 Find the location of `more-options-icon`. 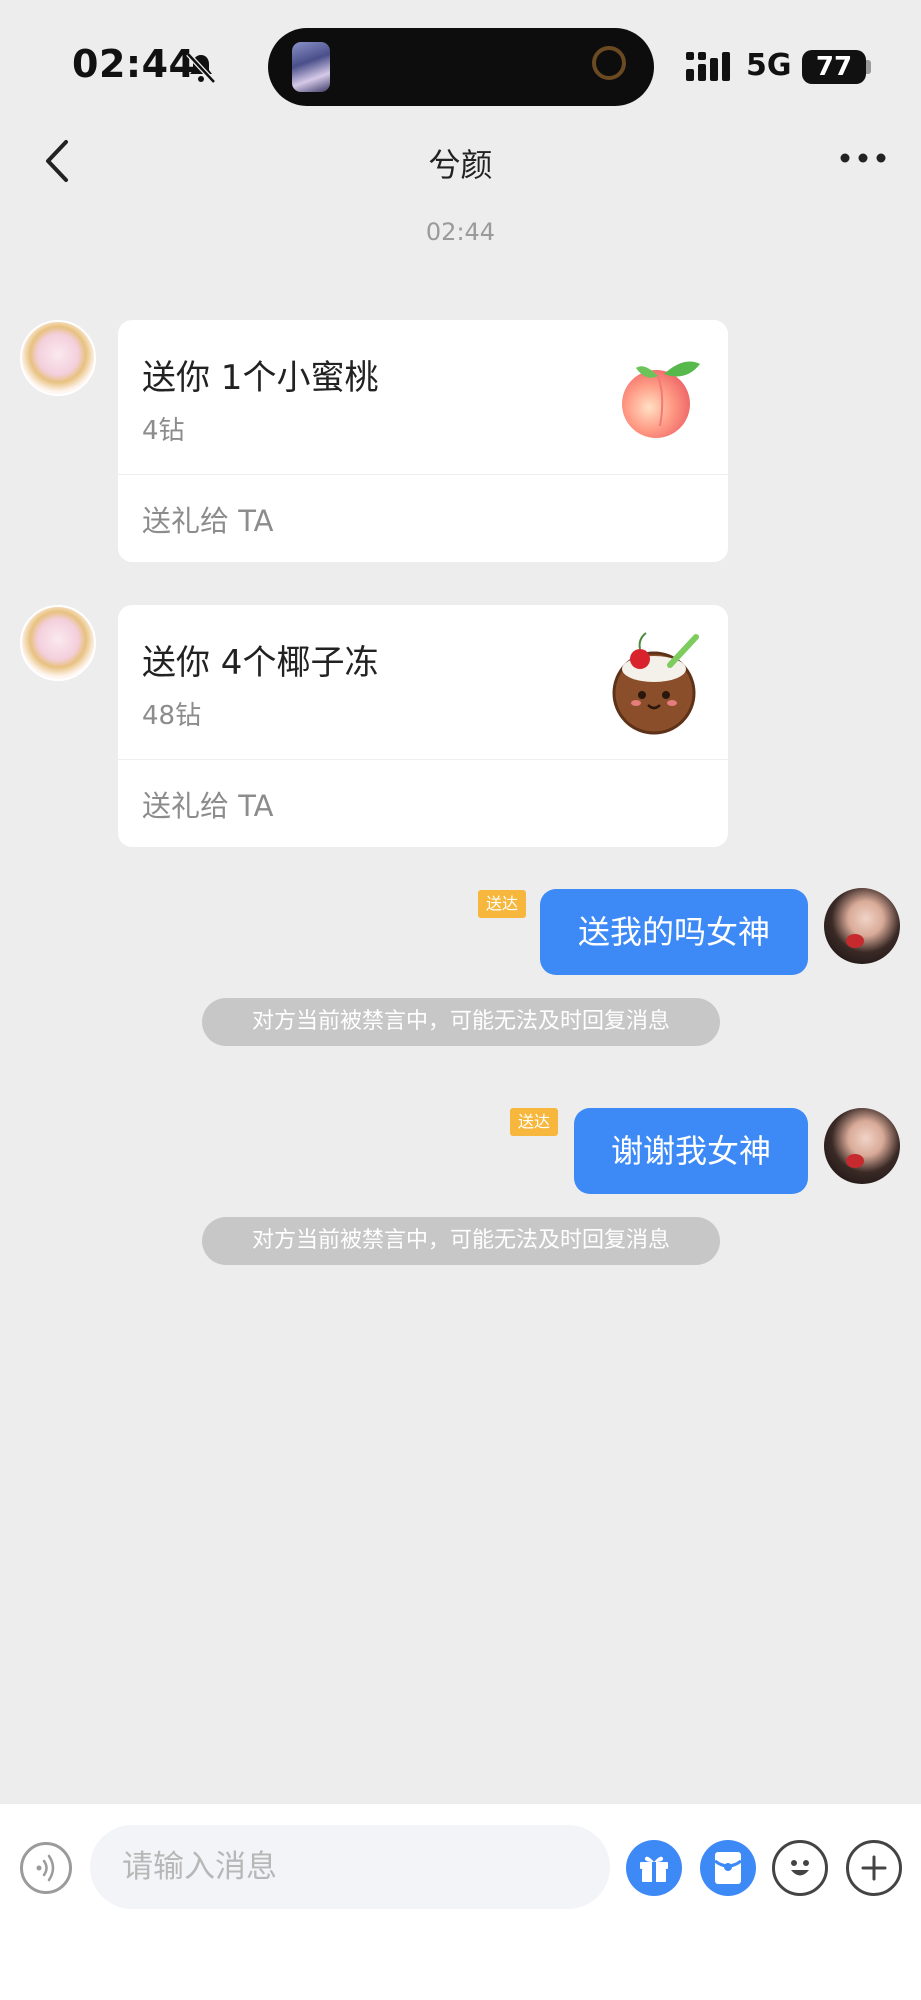

more-options-icon is located at coordinates (863, 158).